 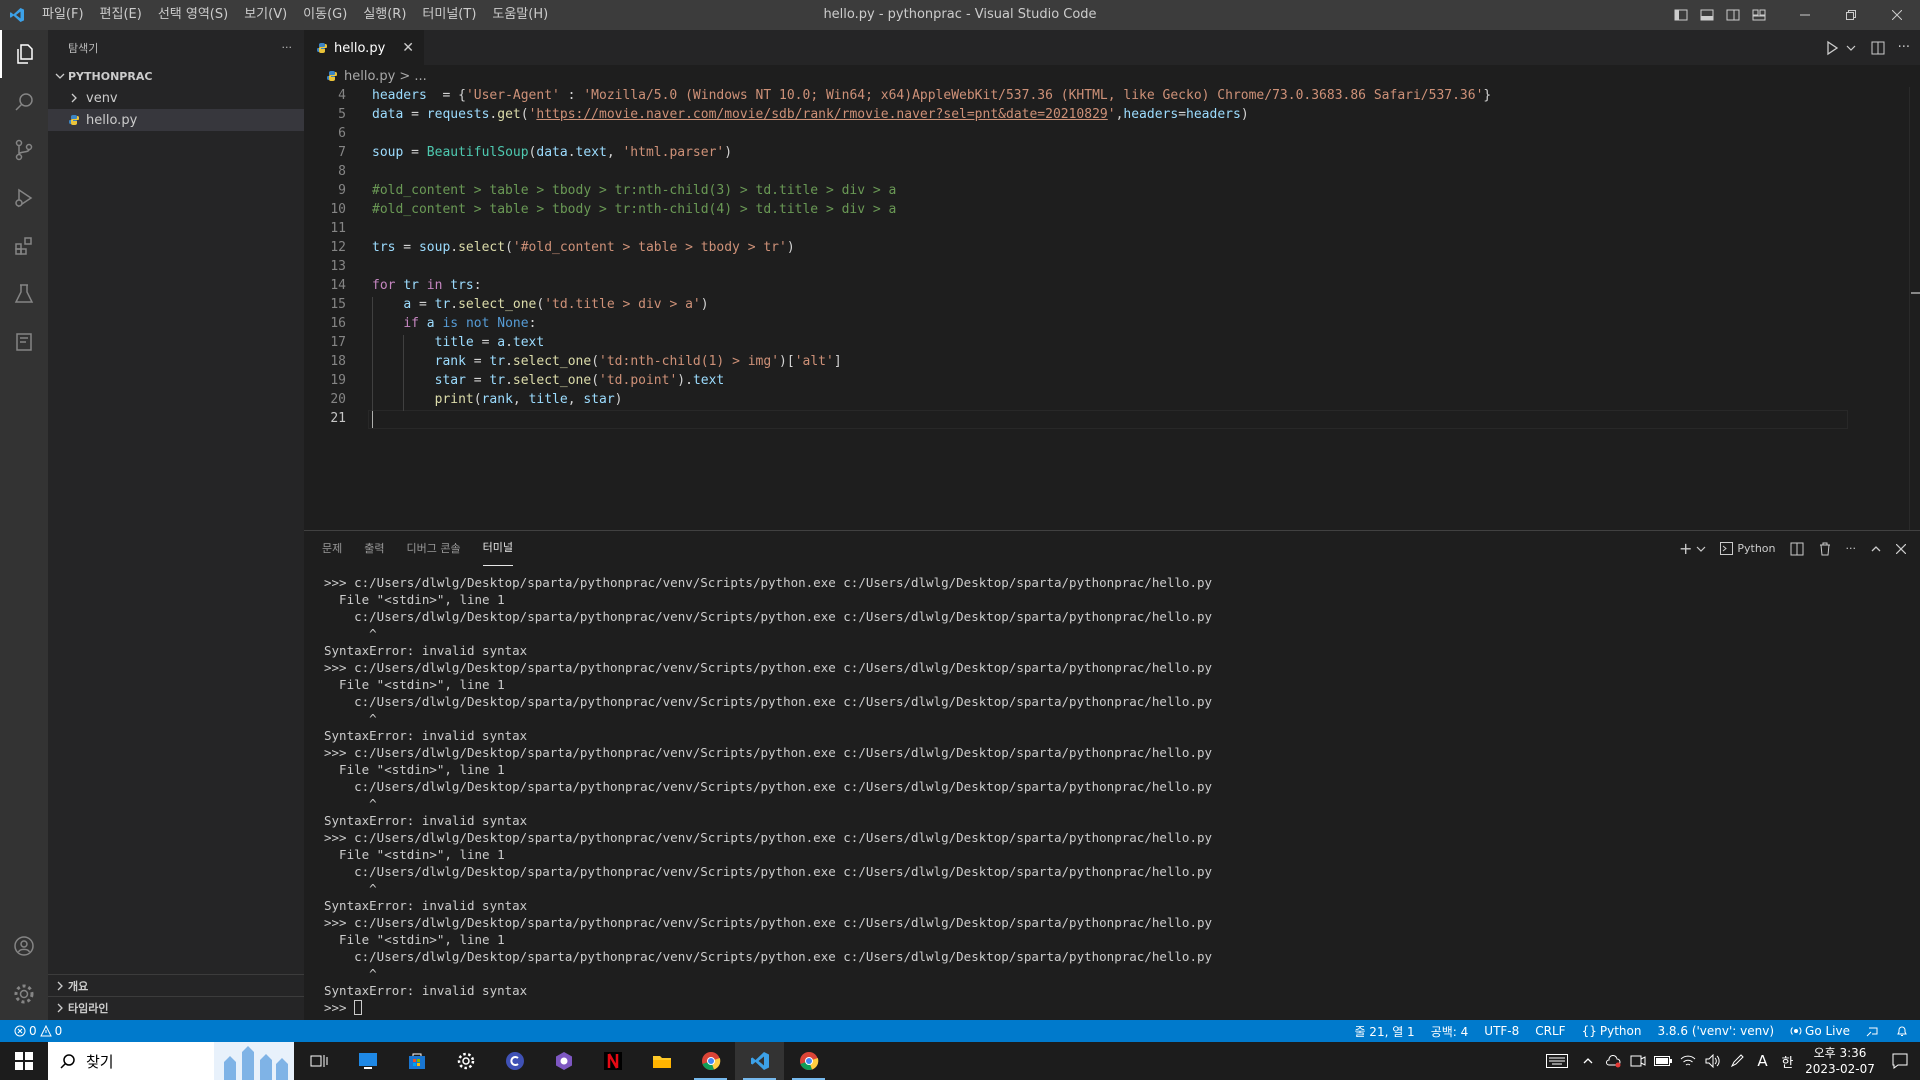 I want to click on notification-center-icon, so click(x=1900, y=1061).